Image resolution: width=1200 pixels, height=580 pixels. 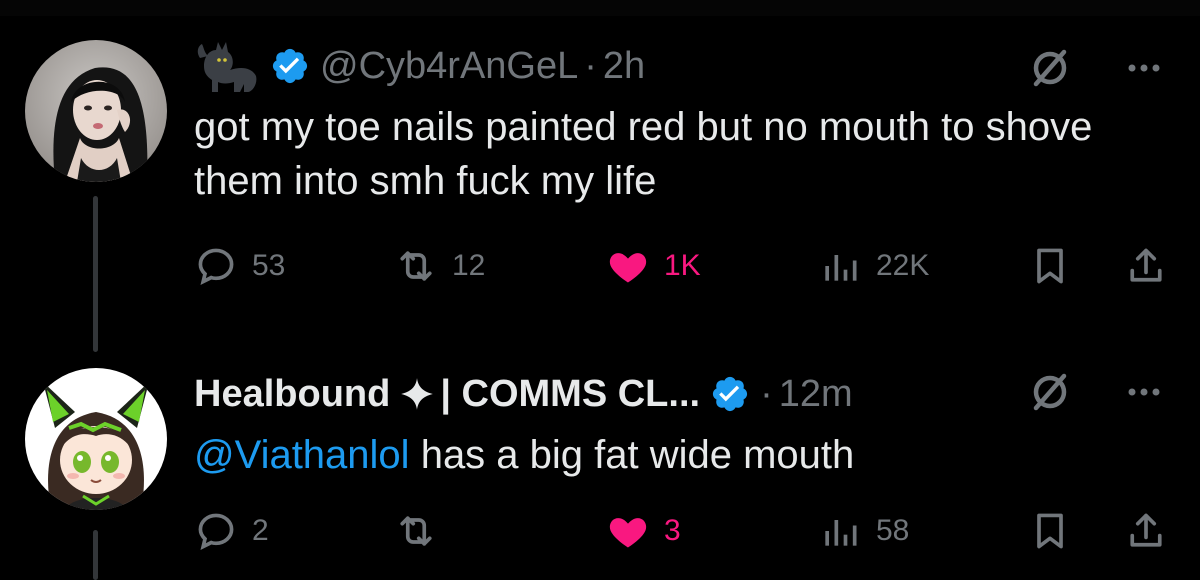 What do you see at coordinates (653, 266) in the screenshot?
I see `like-button: 1K` at bounding box center [653, 266].